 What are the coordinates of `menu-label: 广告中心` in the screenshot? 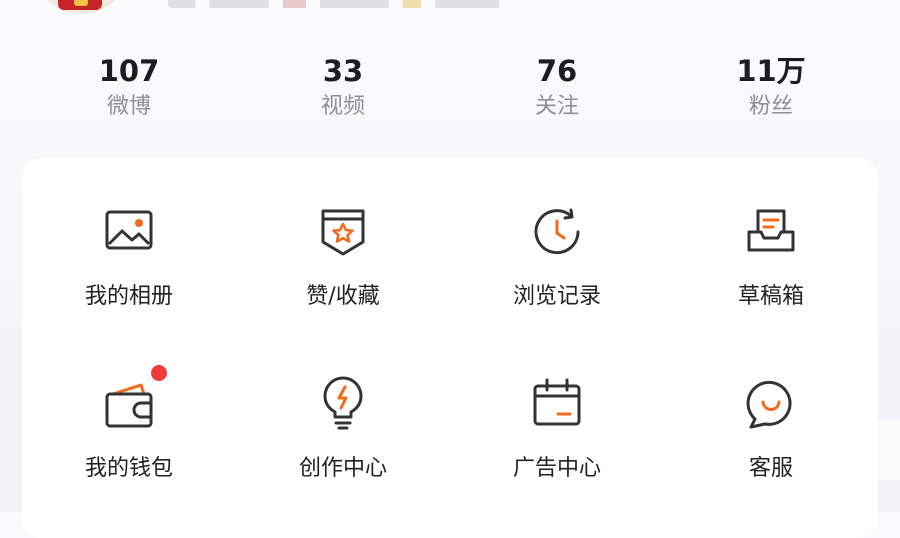 It's located at (556, 468).